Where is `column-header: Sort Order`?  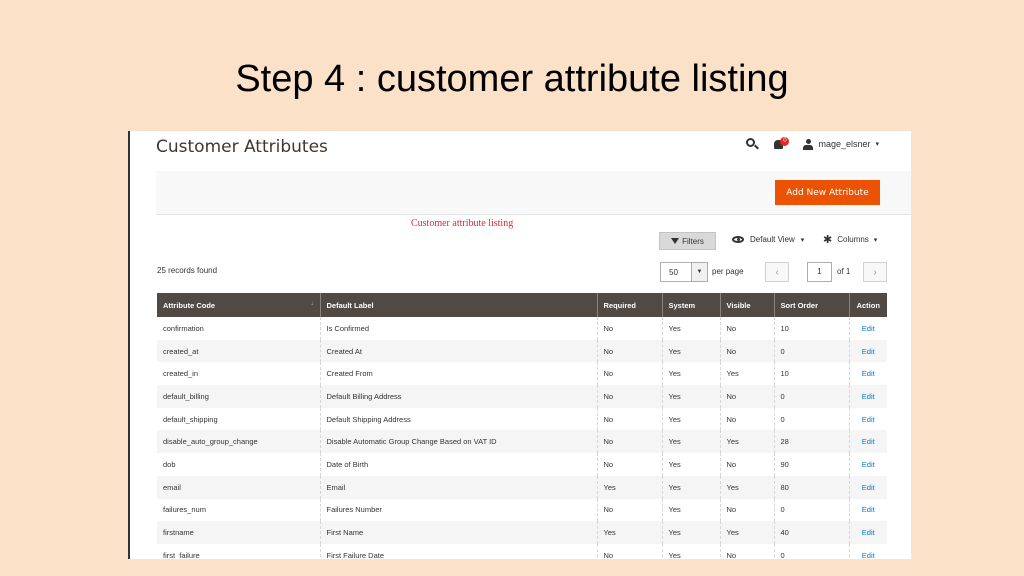
column-header: Sort Order is located at coordinates (812, 305).